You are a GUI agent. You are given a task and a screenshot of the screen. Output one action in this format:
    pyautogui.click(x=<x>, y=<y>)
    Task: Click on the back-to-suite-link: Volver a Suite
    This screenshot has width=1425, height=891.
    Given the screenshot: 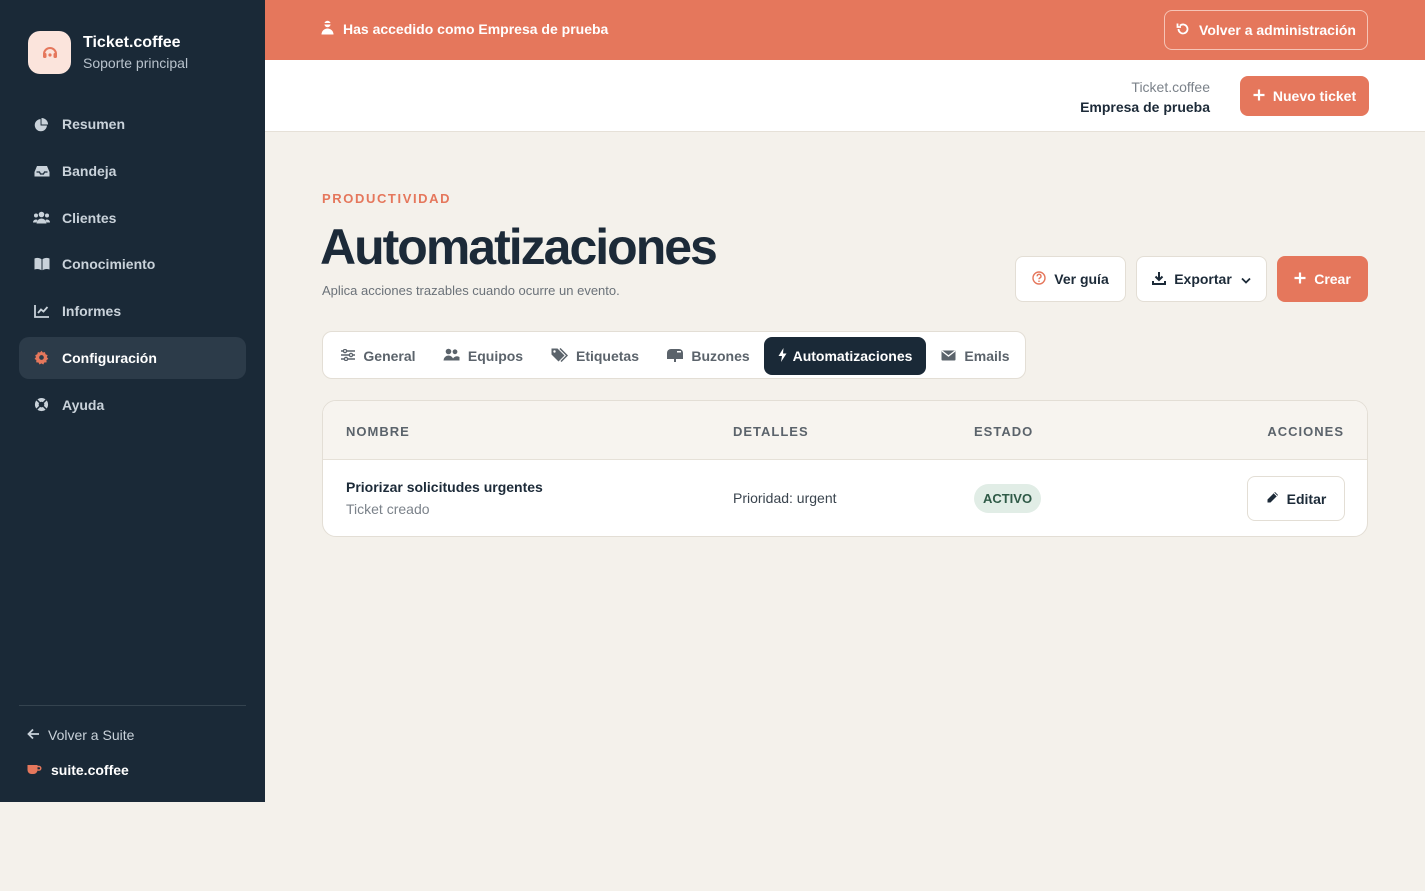 What is the action you would take?
    pyautogui.click(x=80, y=735)
    